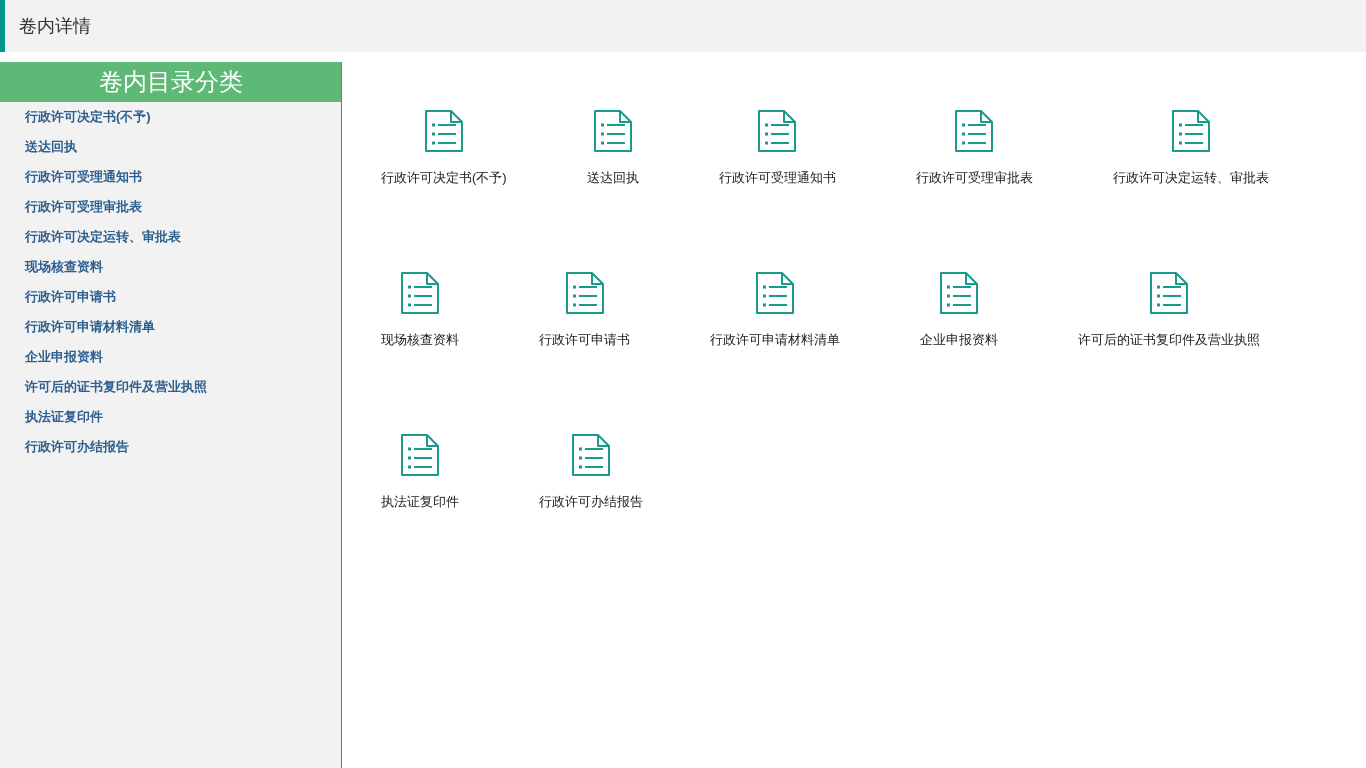 The image size is (1366, 768). Describe the element at coordinates (591, 502) in the screenshot. I see `document-name: 行政许可办结报告` at that location.